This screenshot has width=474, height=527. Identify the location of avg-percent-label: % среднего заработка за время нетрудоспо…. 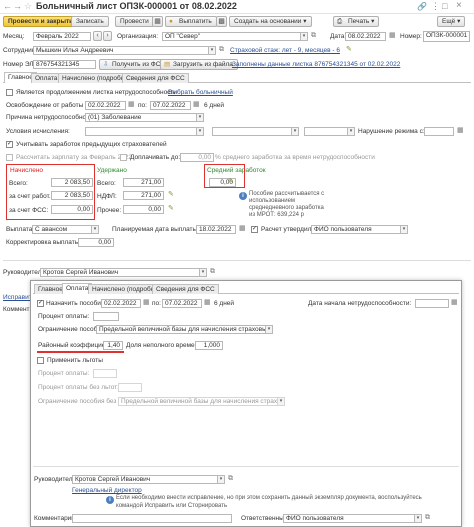
(295, 157).